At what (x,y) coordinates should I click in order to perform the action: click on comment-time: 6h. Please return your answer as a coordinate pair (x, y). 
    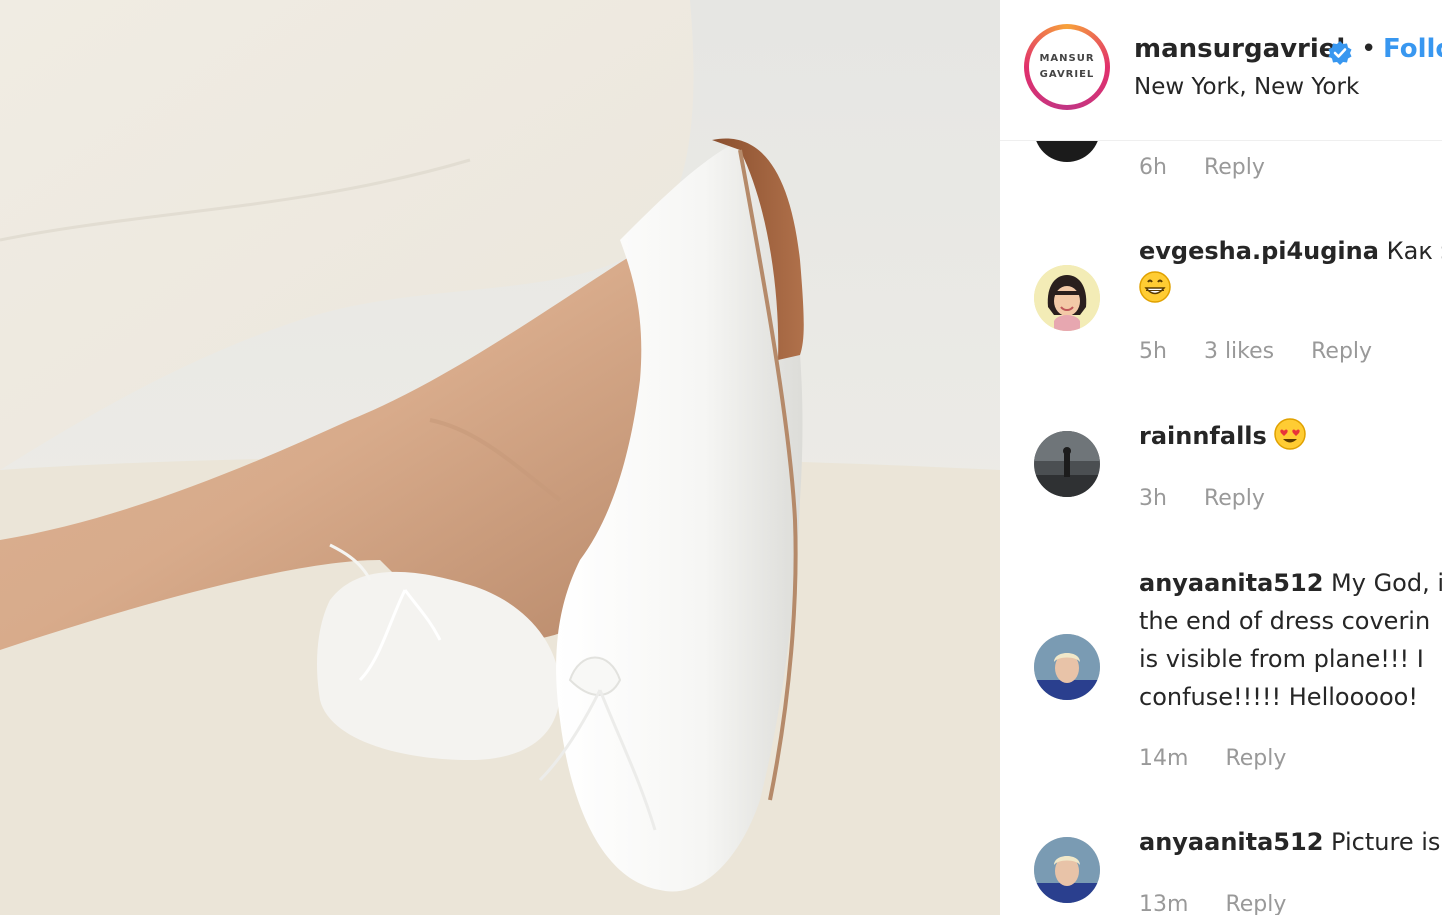
    Looking at the image, I should click on (1153, 167).